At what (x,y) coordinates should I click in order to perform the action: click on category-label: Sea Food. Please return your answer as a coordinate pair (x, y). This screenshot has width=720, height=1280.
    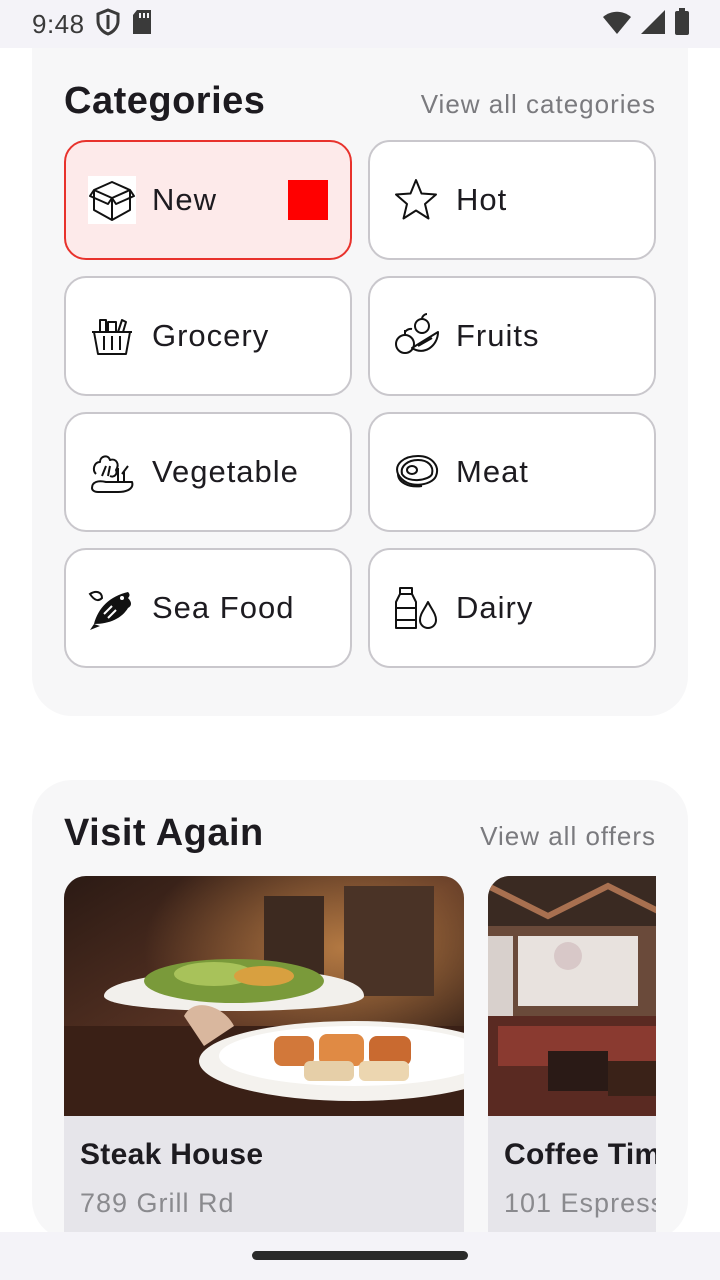
    Looking at the image, I should click on (223, 607).